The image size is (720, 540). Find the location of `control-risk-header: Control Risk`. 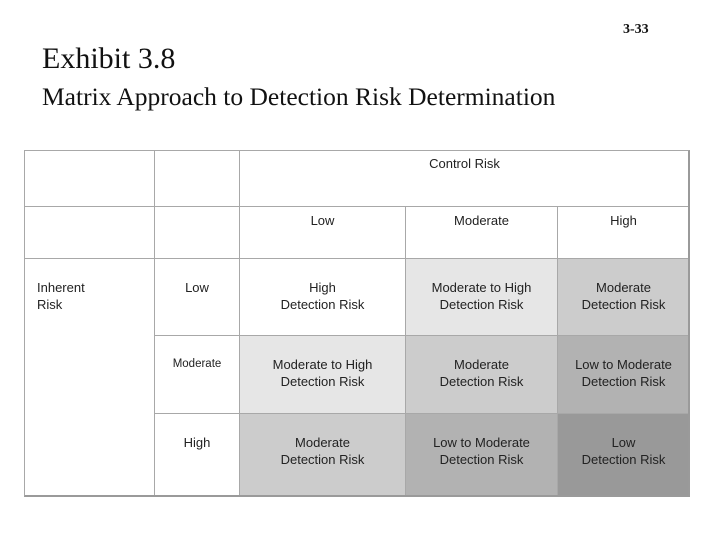

control-risk-header: Control Risk is located at coordinates (465, 178).